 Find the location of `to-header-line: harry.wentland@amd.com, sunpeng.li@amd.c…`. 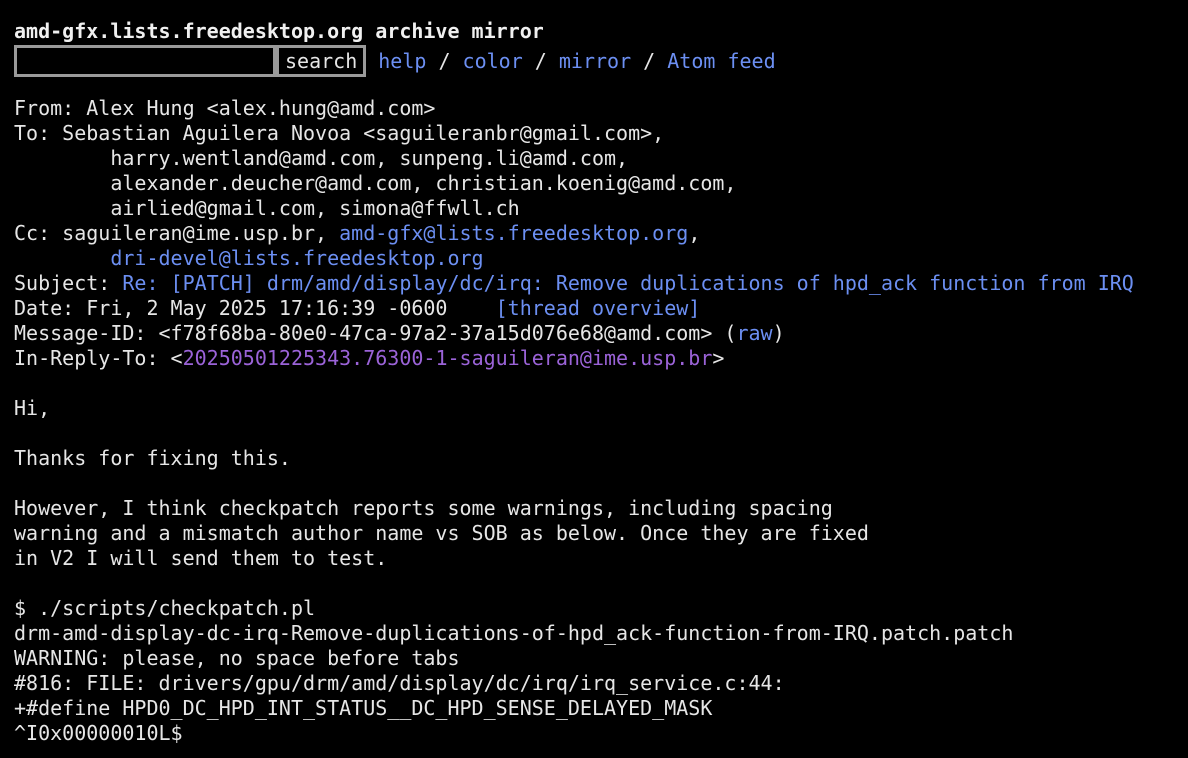

to-header-line: harry.wentland@amd.com, sunpeng.li@amd.c… is located at coordinates (321, 158).